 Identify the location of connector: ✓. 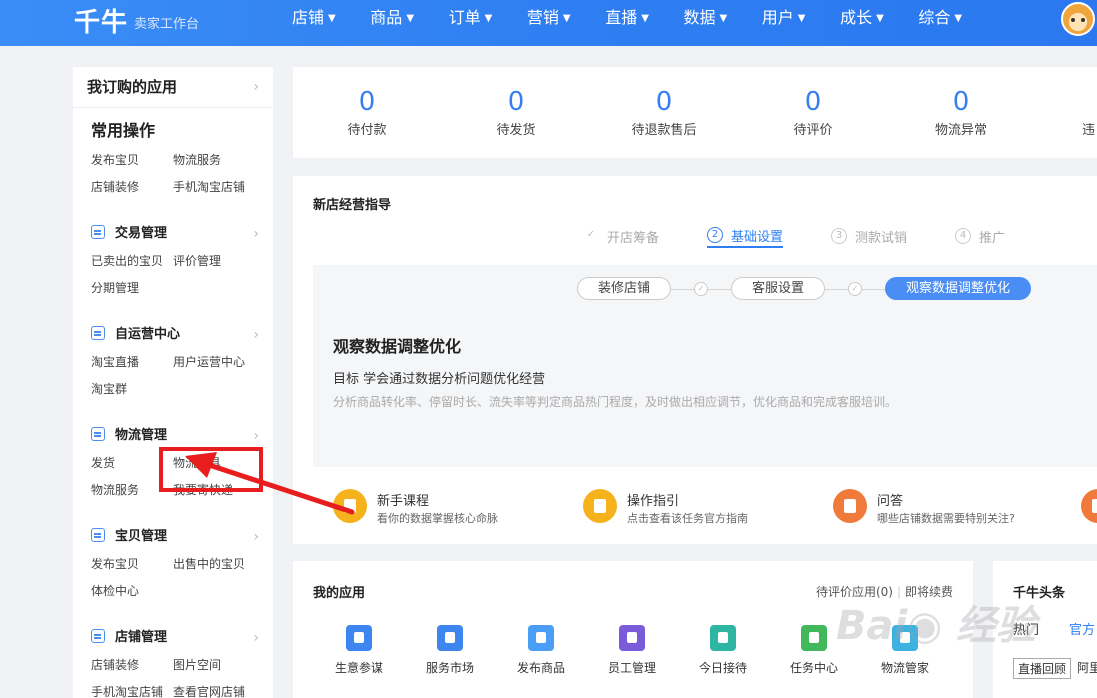
(701, 288).